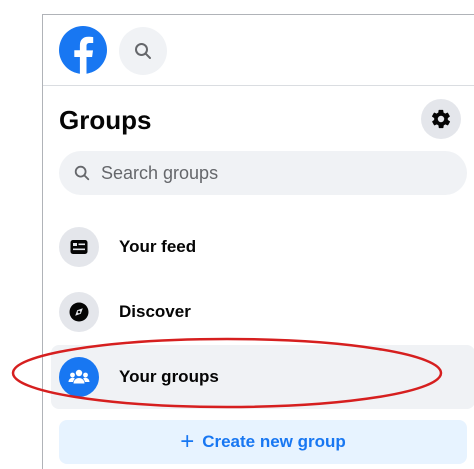 This screenshot has width=474, height=469. Describe the element at coordinates (274, 441) in the screenshot. I see `create-new-group-label: Create new group` at that location.